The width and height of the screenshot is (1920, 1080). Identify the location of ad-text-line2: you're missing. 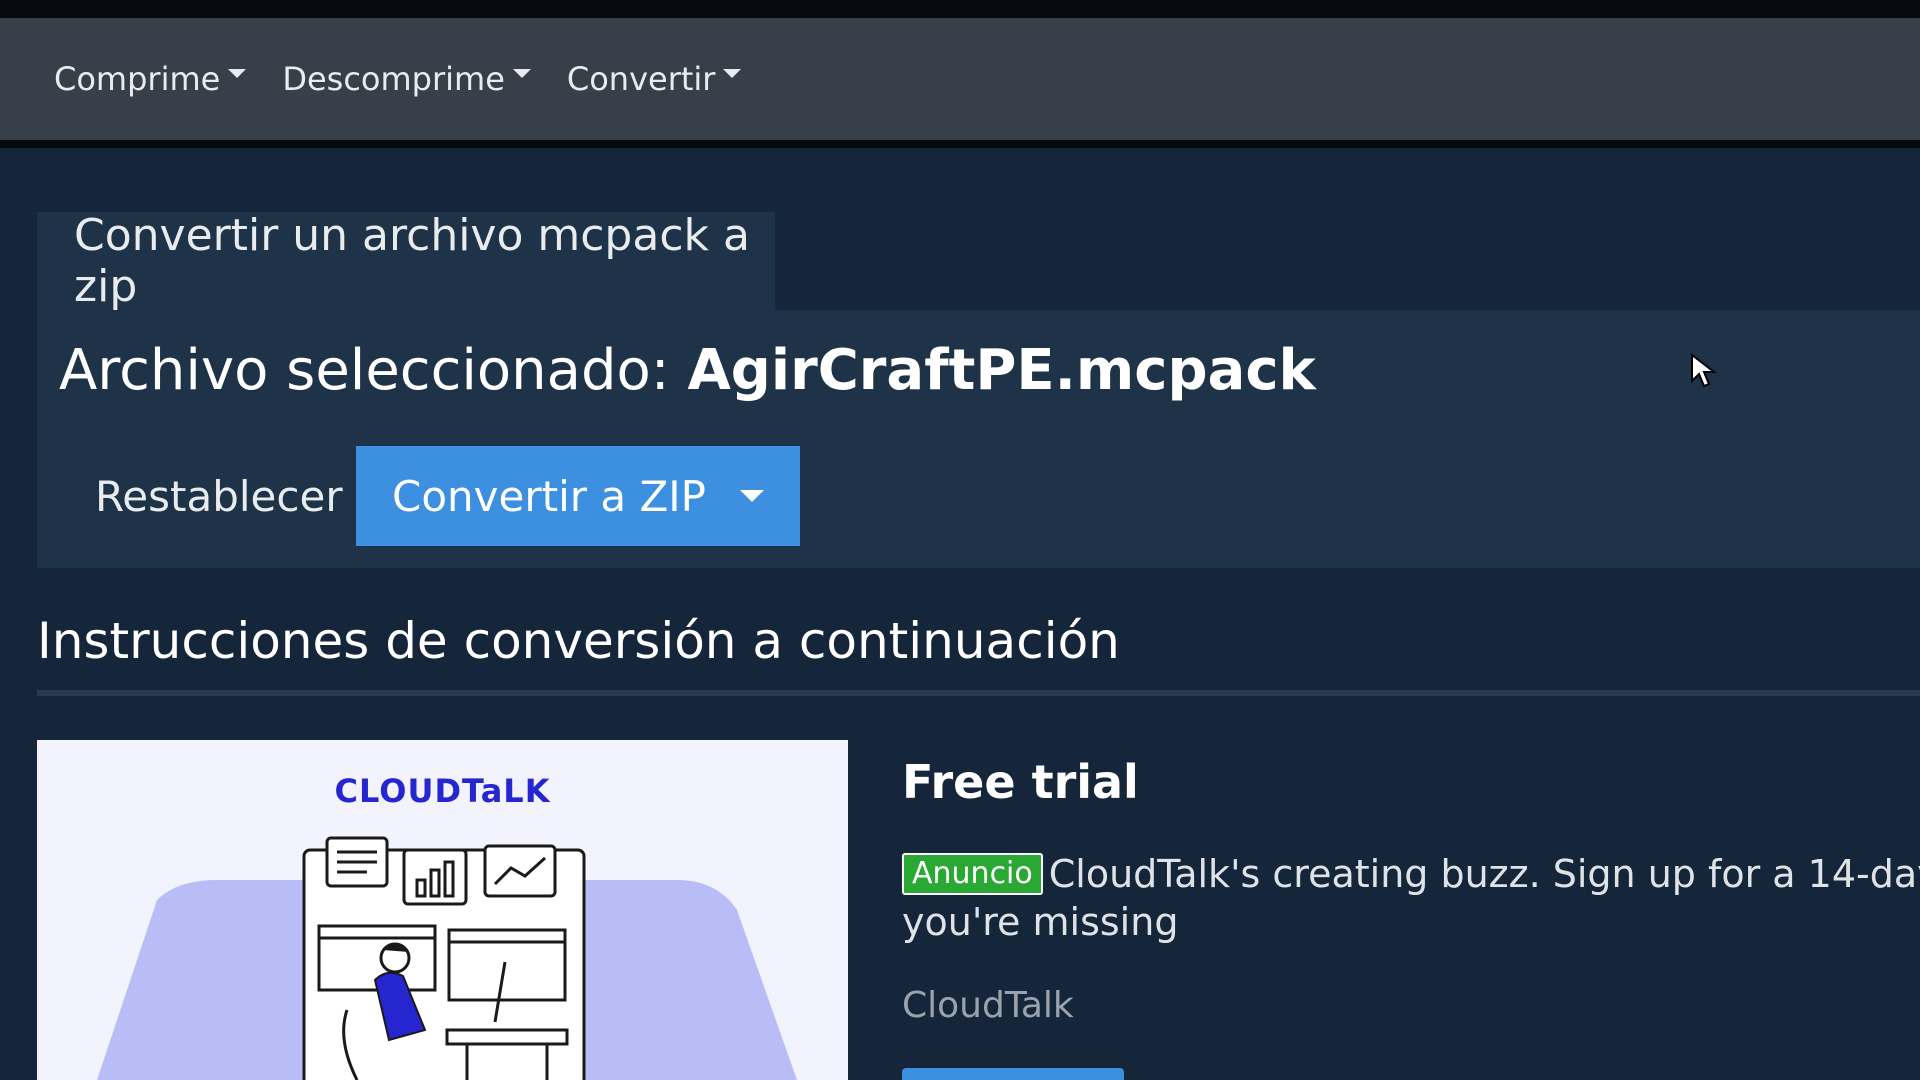
(1040, 922).